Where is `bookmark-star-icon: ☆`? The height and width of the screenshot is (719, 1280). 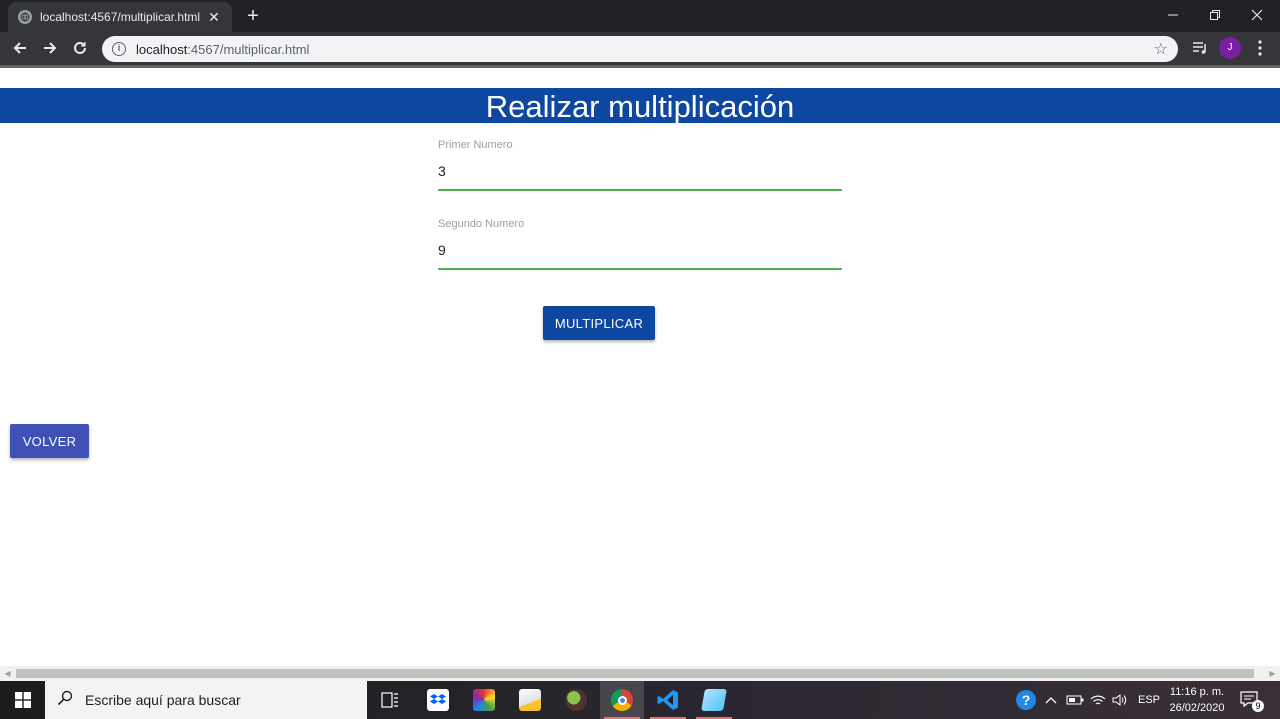 bookmark-star-icon: ☆ is located at coordinates (1161, 49).